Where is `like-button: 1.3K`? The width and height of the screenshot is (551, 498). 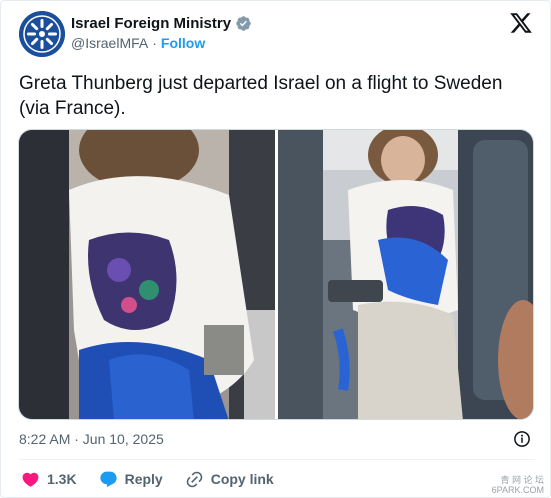
like-button: 1.3K is located at coordinates (49, 479).